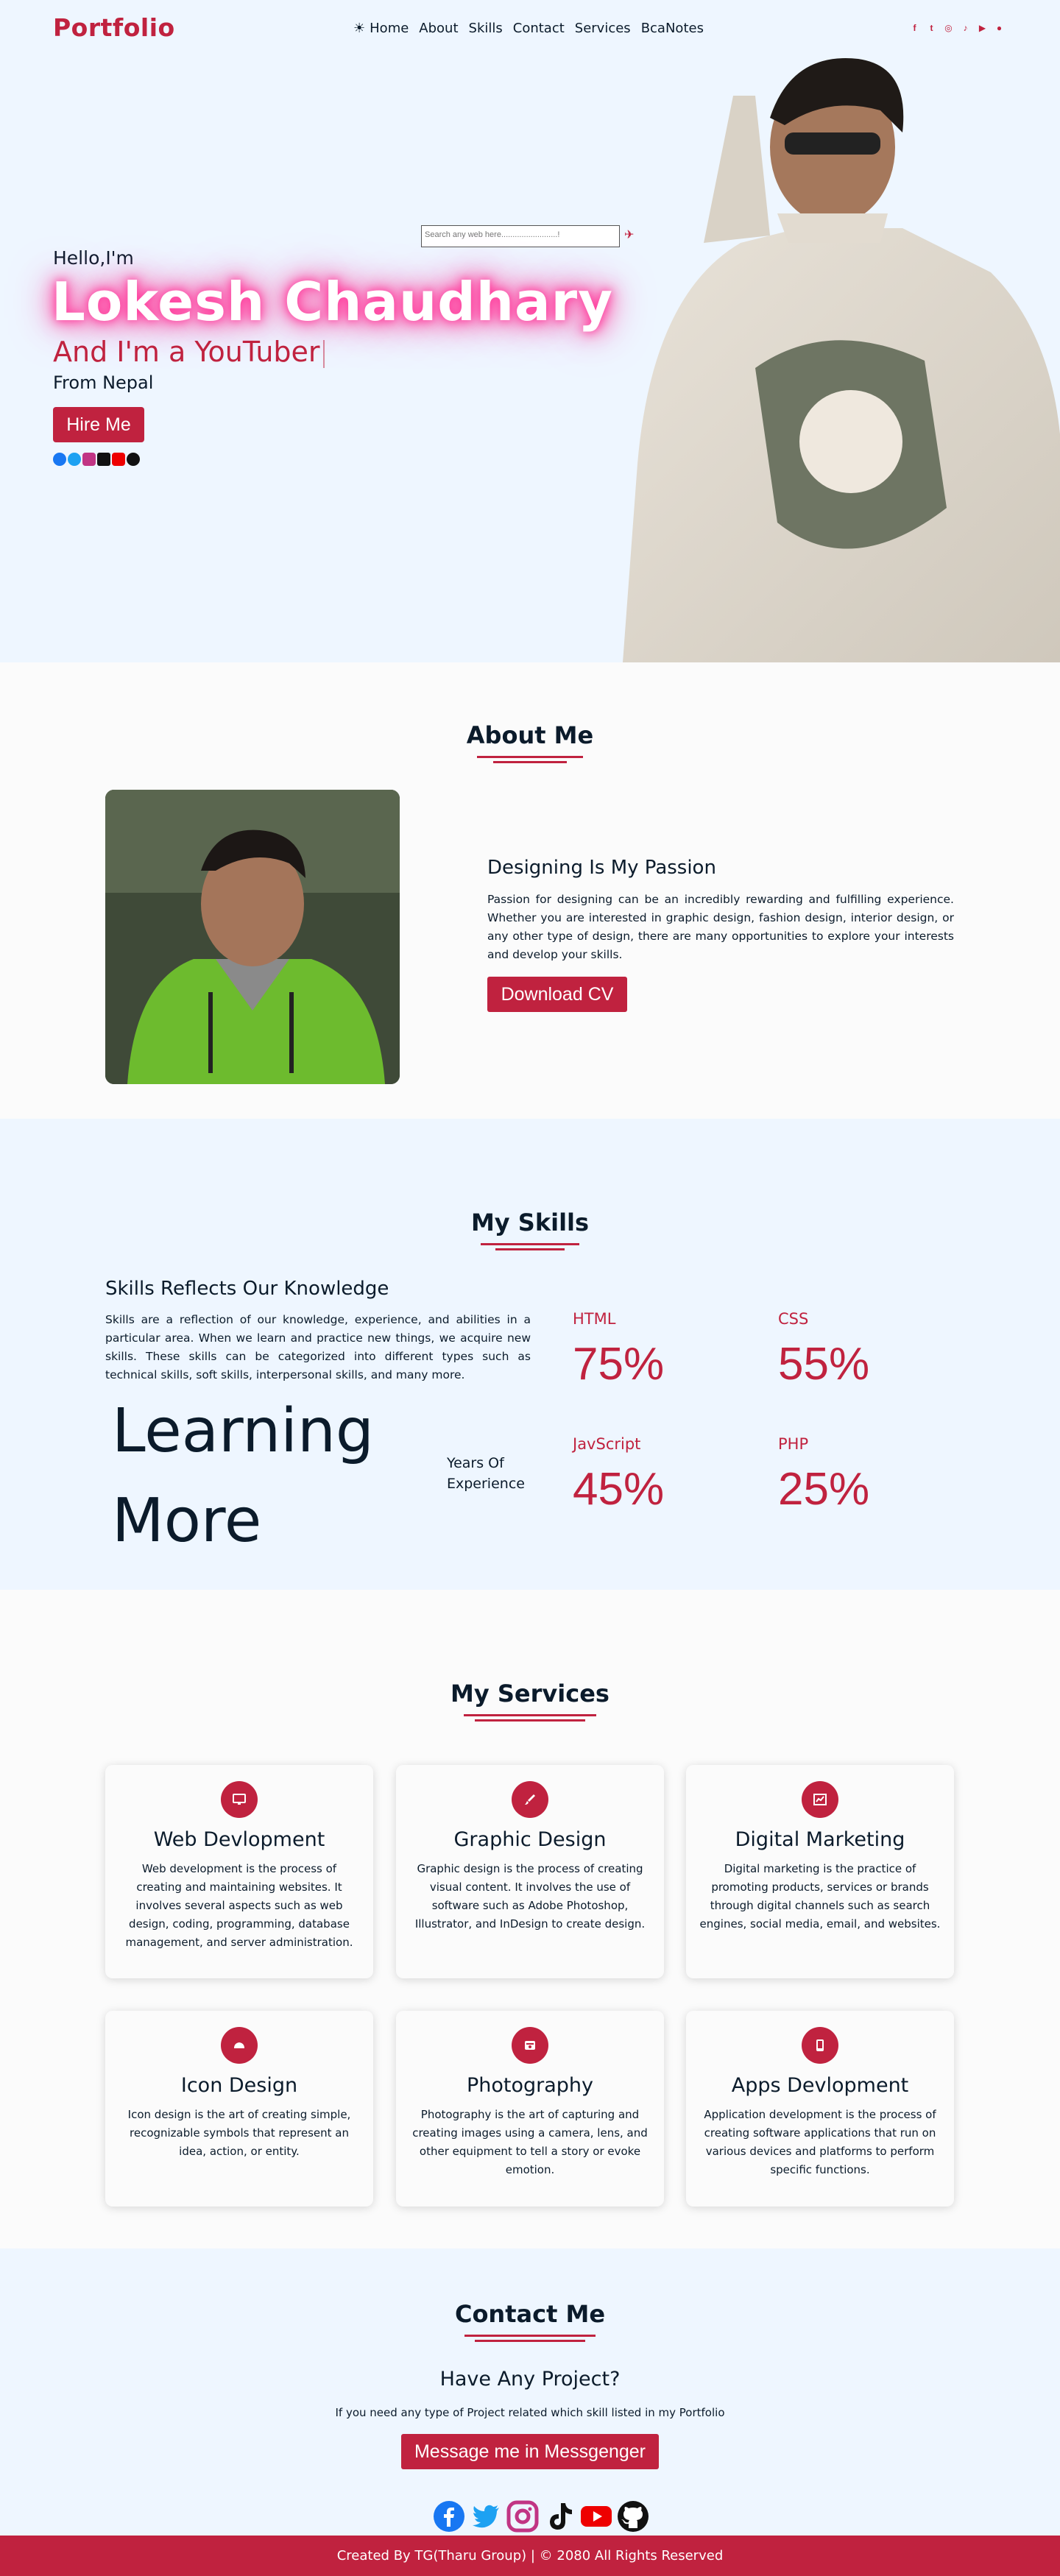 The height and width of the screenshot is (2576, 1060). What do you see at coordinates (239, 2085) in the screenshot?
I see `service-title: Icon Design` at bounding box center [239, 2085].